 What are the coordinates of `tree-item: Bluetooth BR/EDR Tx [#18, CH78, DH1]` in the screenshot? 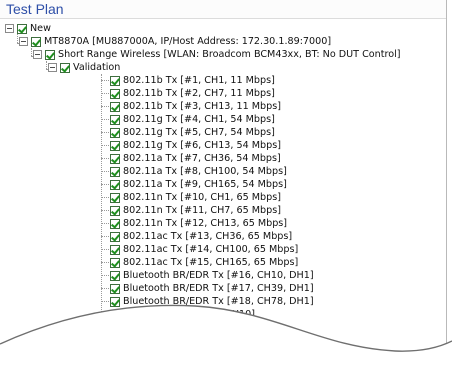 It's located at (212, 301).